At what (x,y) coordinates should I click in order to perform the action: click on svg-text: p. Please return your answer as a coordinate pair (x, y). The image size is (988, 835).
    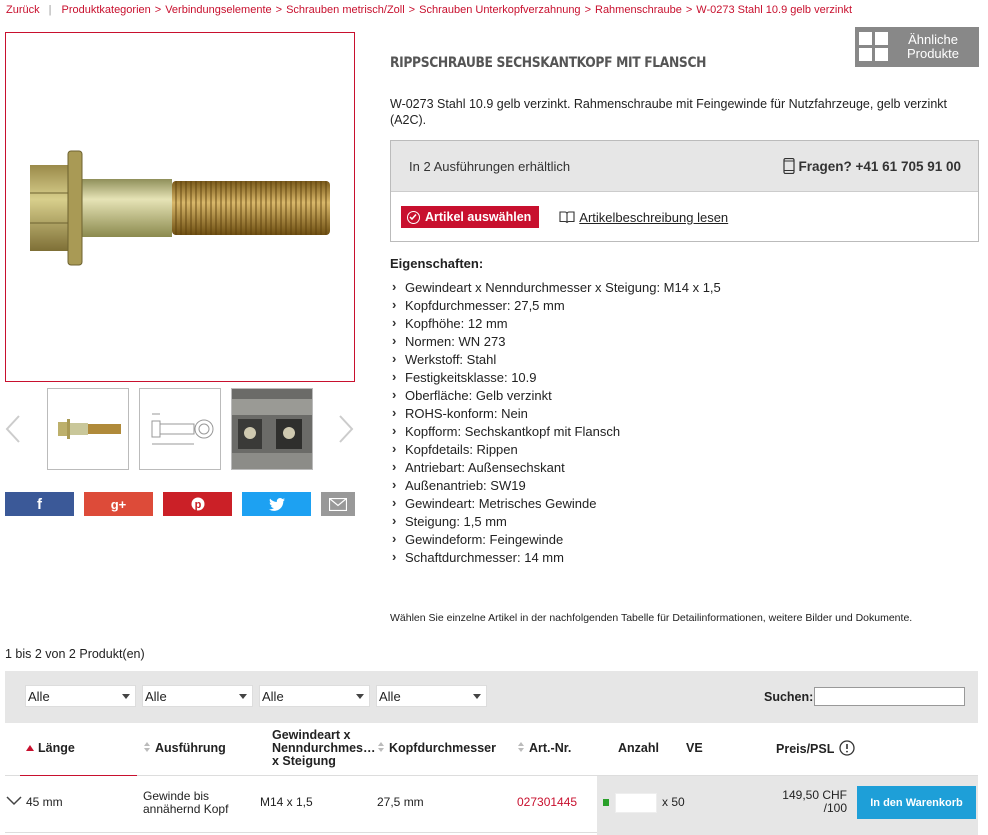
    Looking at the image, I should click on (197, 505).